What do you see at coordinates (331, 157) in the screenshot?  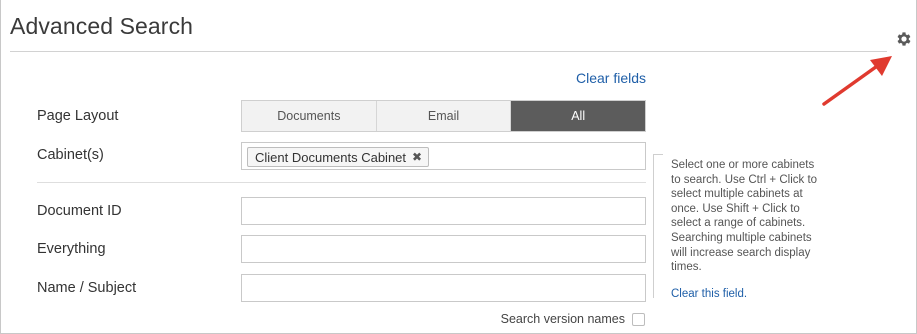 I see `cabinet-chip-label: Client Documents Cabinet` at bounding box center [331, 157].